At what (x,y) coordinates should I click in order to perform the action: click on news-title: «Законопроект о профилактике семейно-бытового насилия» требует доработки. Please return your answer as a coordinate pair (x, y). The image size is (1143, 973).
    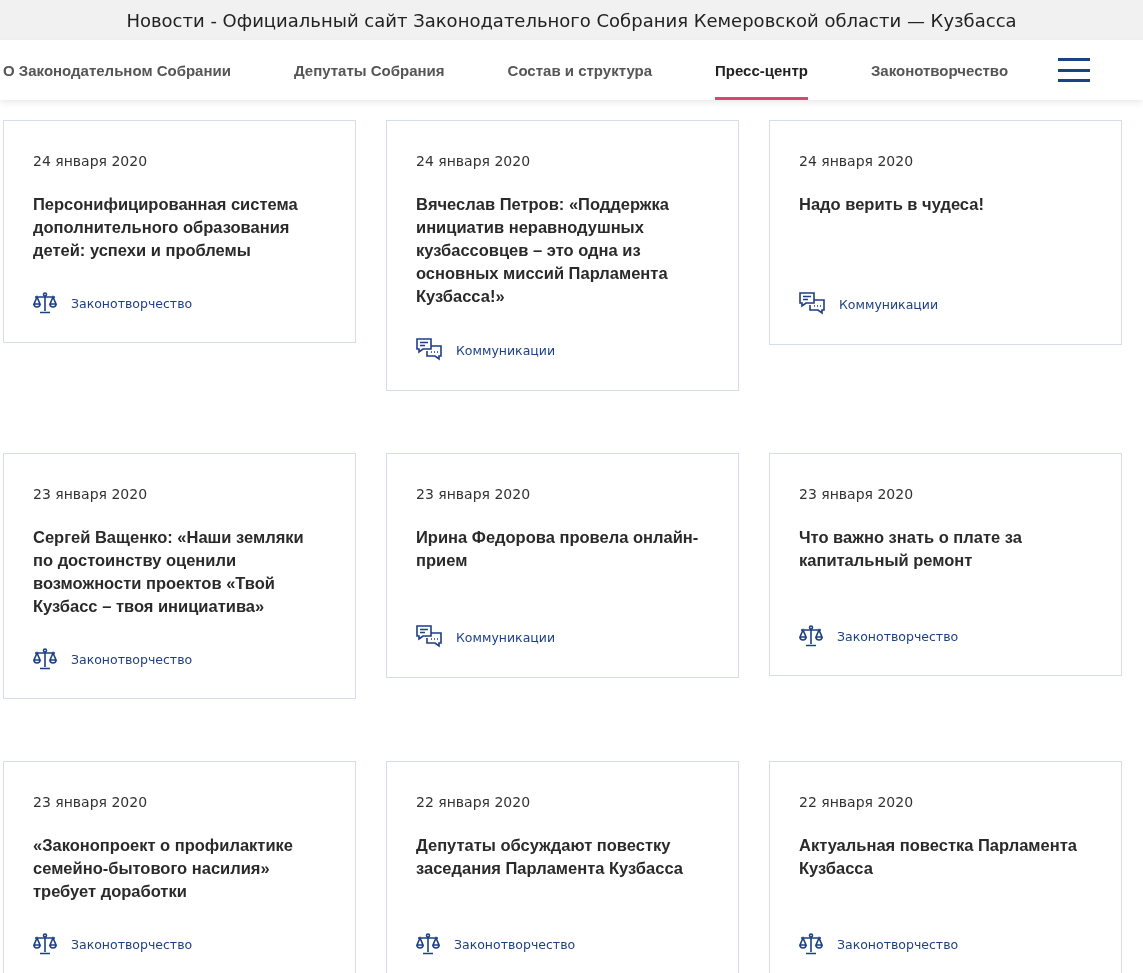
    Looking at the image, I should click on (180, 868).